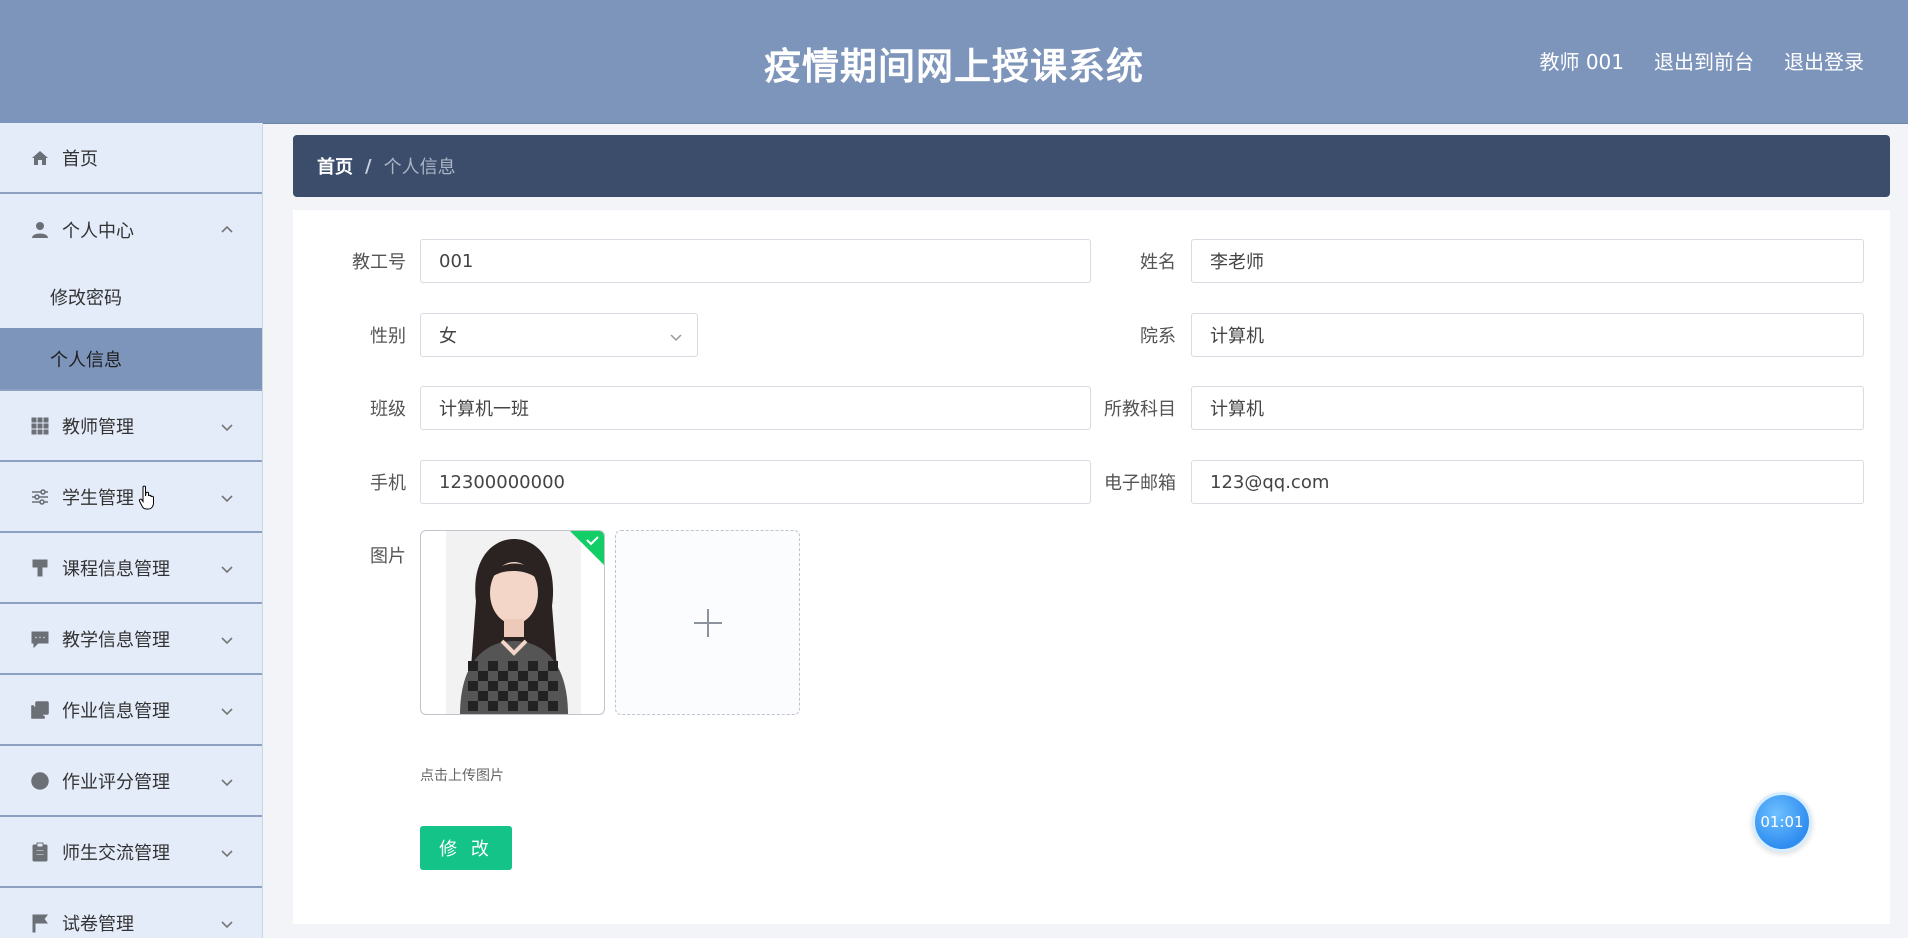 The image size is (1908, 938). Describe the element at coordinates (116, 640) in the screenshot. I see `sidebar-item-label: 教学信息管理` at that location.